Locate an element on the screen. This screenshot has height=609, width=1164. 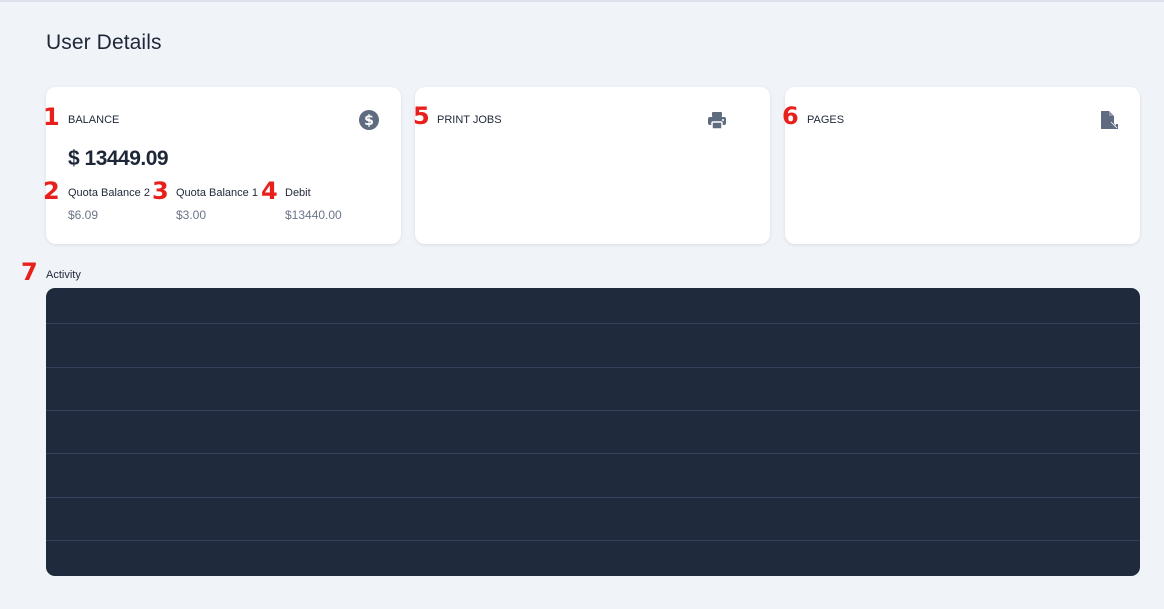
annotation-5: 5 is located at coordinates (421, 116).